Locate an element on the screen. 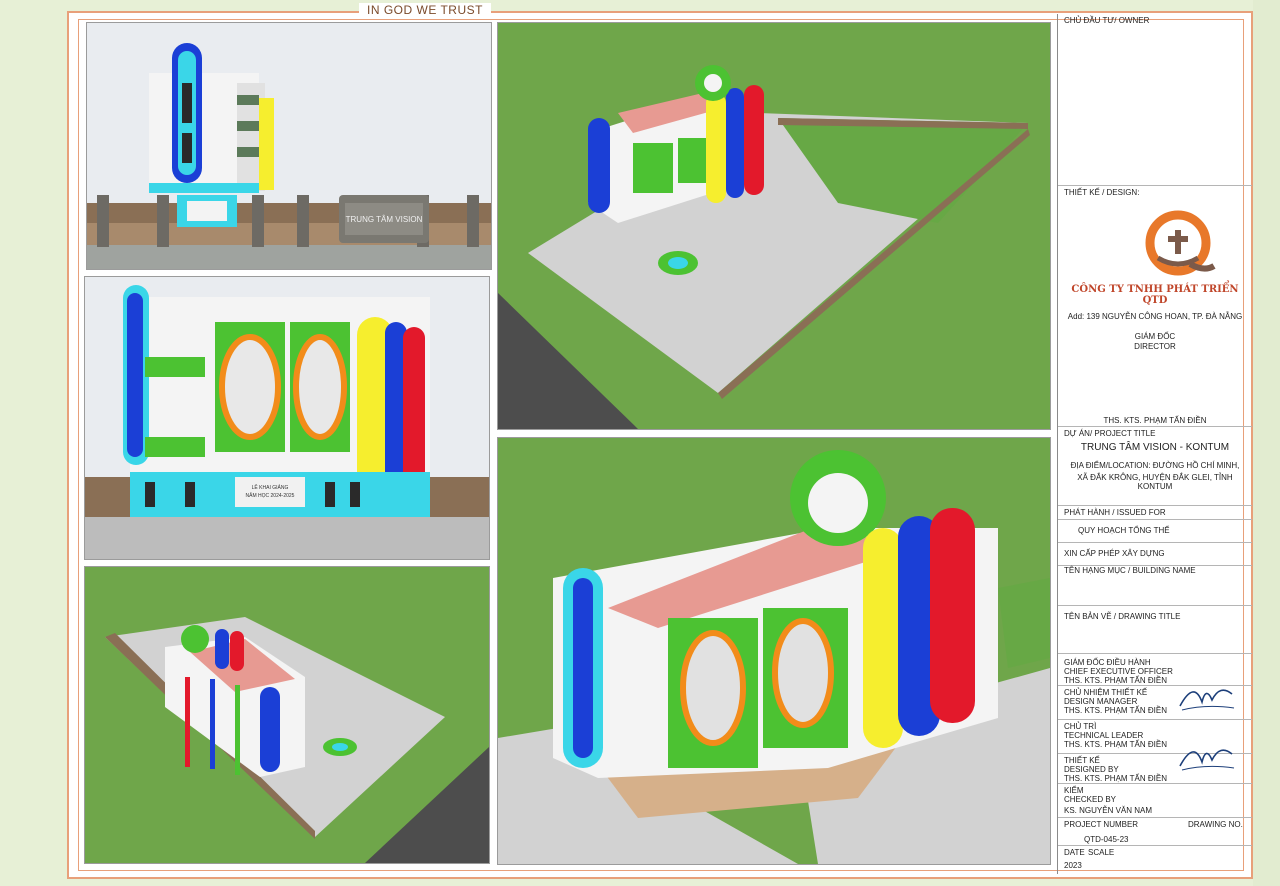 The image size is (1280, 886). ceo-en: CHIEF EXECUTIVE OFFICER is located at coordinates (1118, 671).